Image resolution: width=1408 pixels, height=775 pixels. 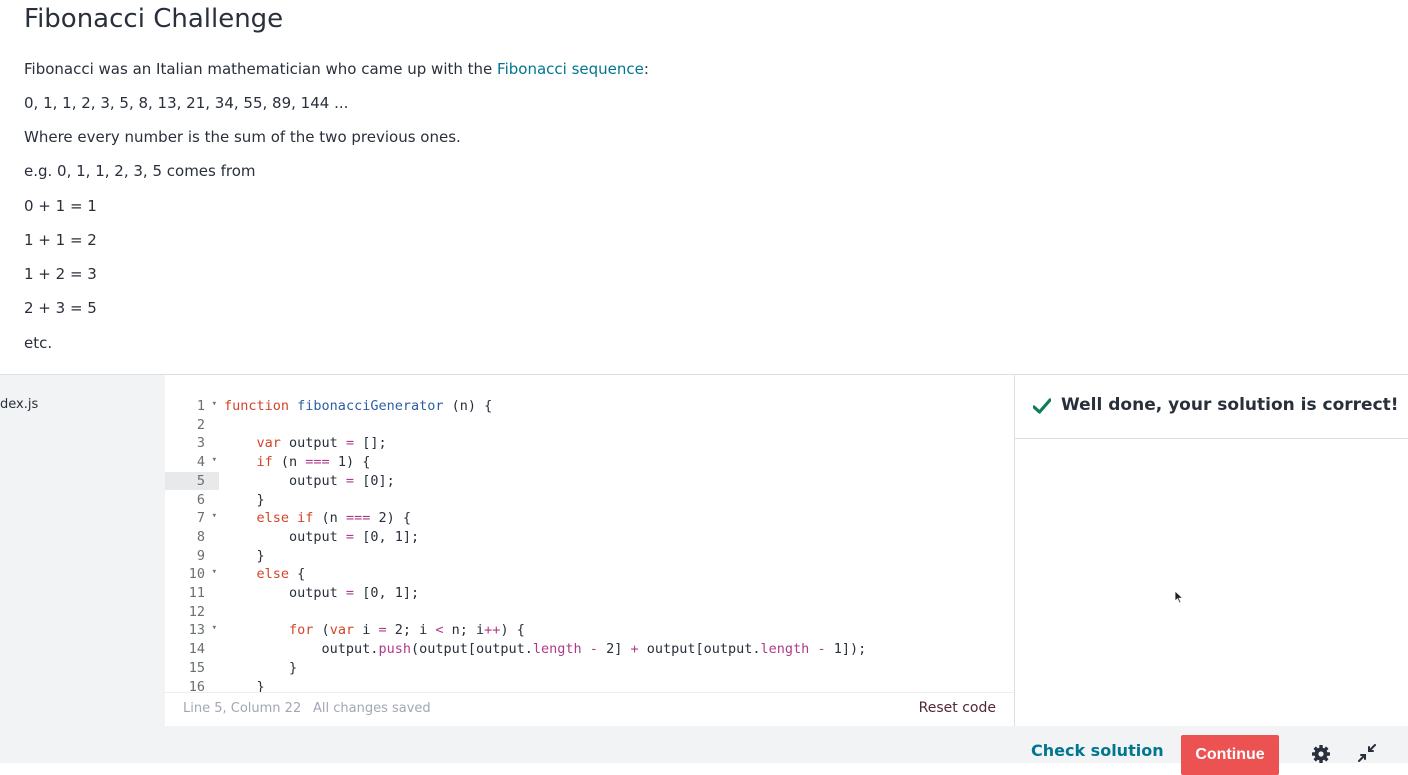 What do you see at coordinates (1321, 754) in the screenshot?
I see `gear-icon` at bounding box center [1321, 754].